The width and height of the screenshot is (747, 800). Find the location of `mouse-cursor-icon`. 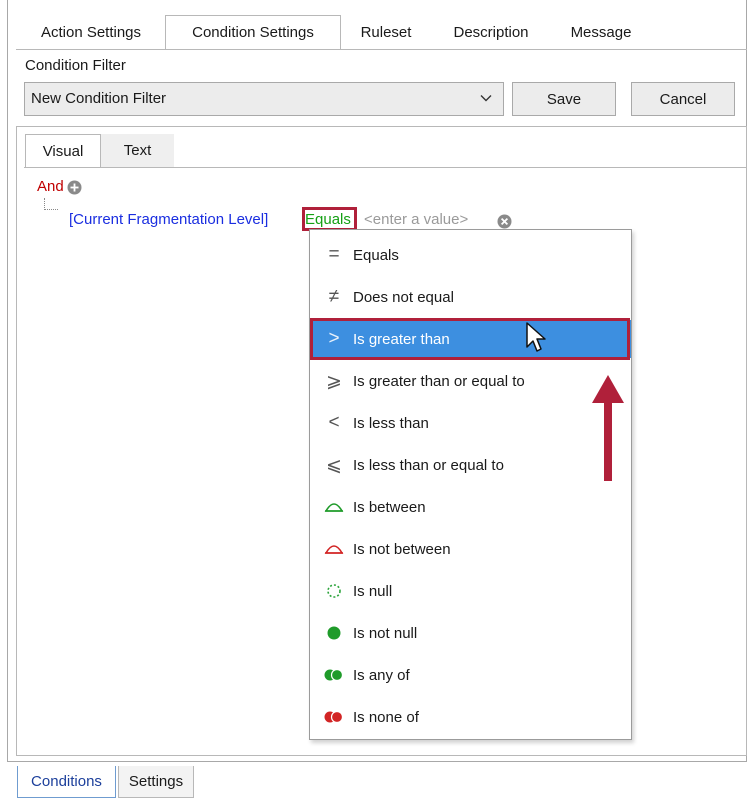

mouse-cursor-icon is located at coordinates (536, 337).